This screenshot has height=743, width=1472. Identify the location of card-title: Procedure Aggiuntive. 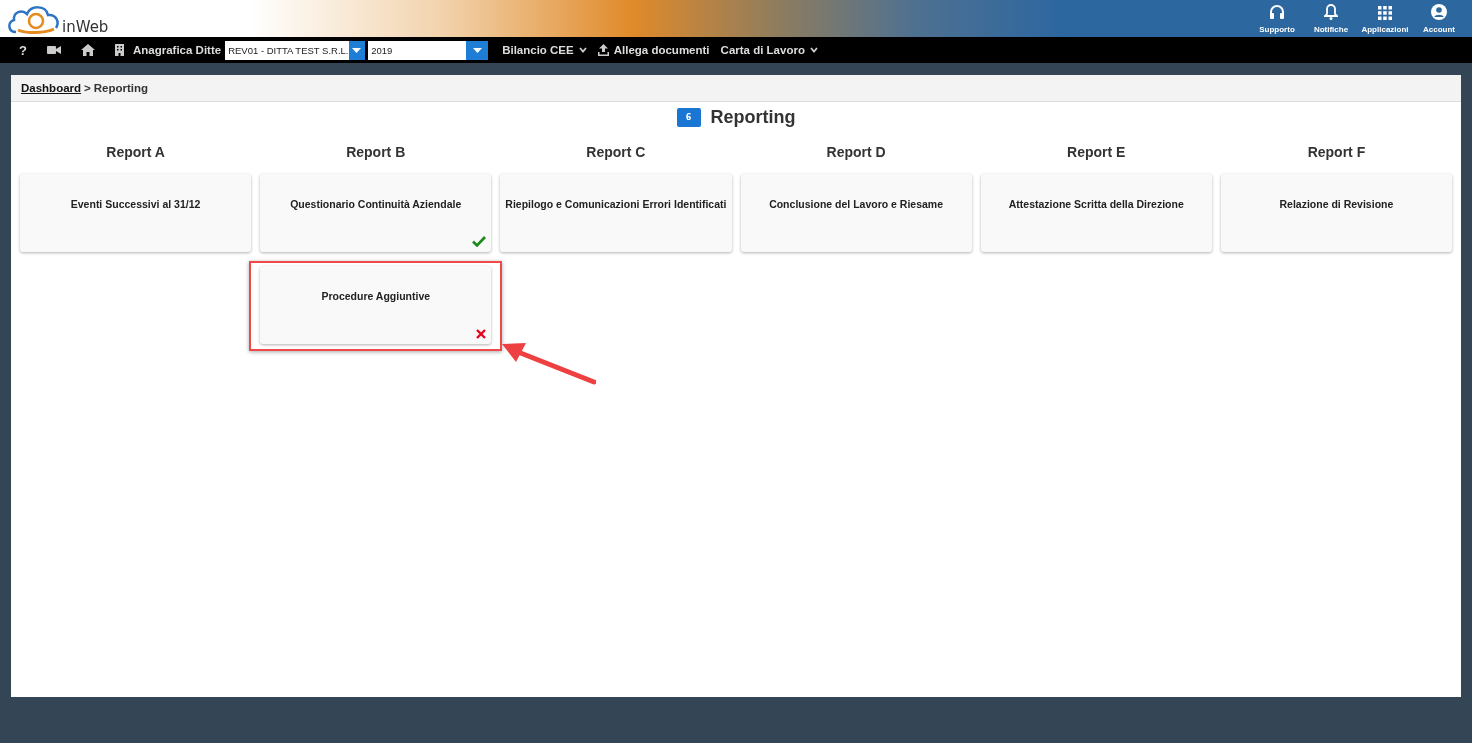
(376, 296).